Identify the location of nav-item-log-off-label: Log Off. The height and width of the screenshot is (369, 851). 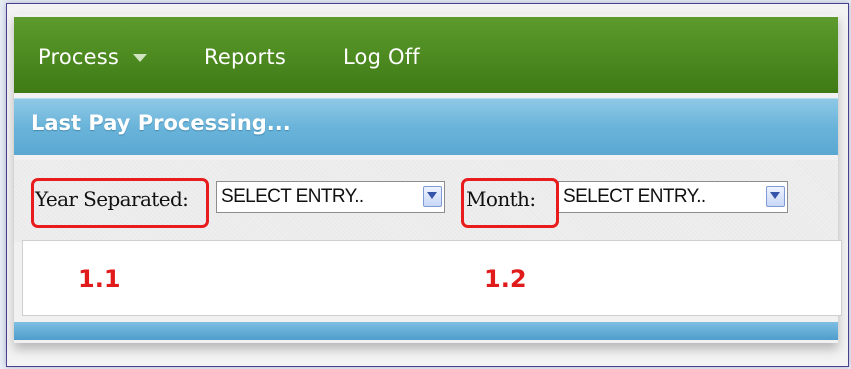
(381, 57).